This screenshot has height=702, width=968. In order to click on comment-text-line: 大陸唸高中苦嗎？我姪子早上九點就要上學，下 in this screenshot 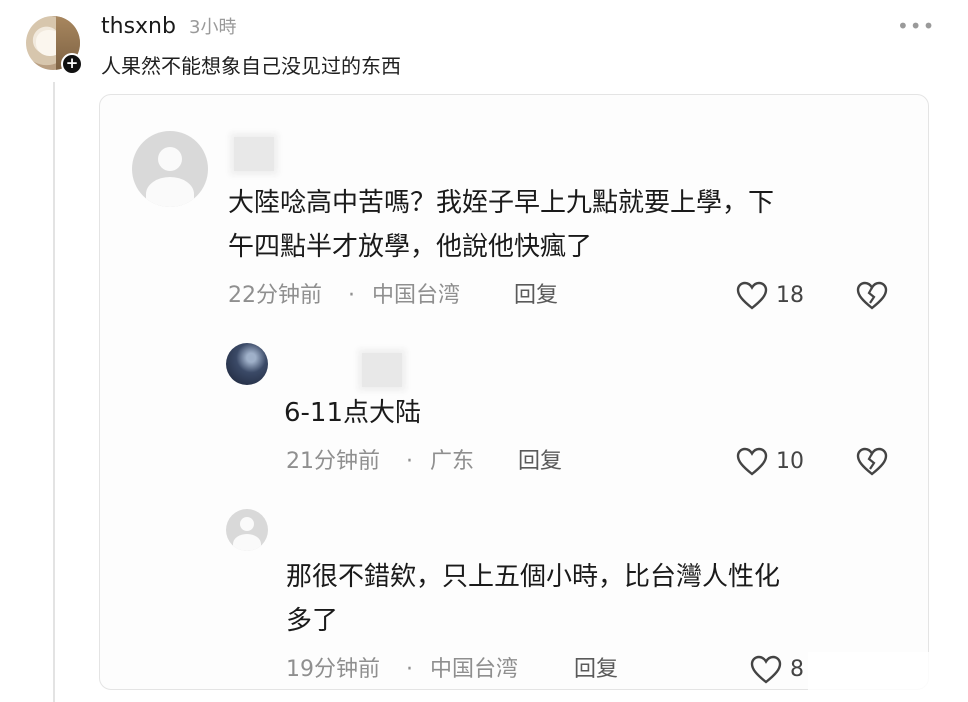, I will do `click(501, 203)`.